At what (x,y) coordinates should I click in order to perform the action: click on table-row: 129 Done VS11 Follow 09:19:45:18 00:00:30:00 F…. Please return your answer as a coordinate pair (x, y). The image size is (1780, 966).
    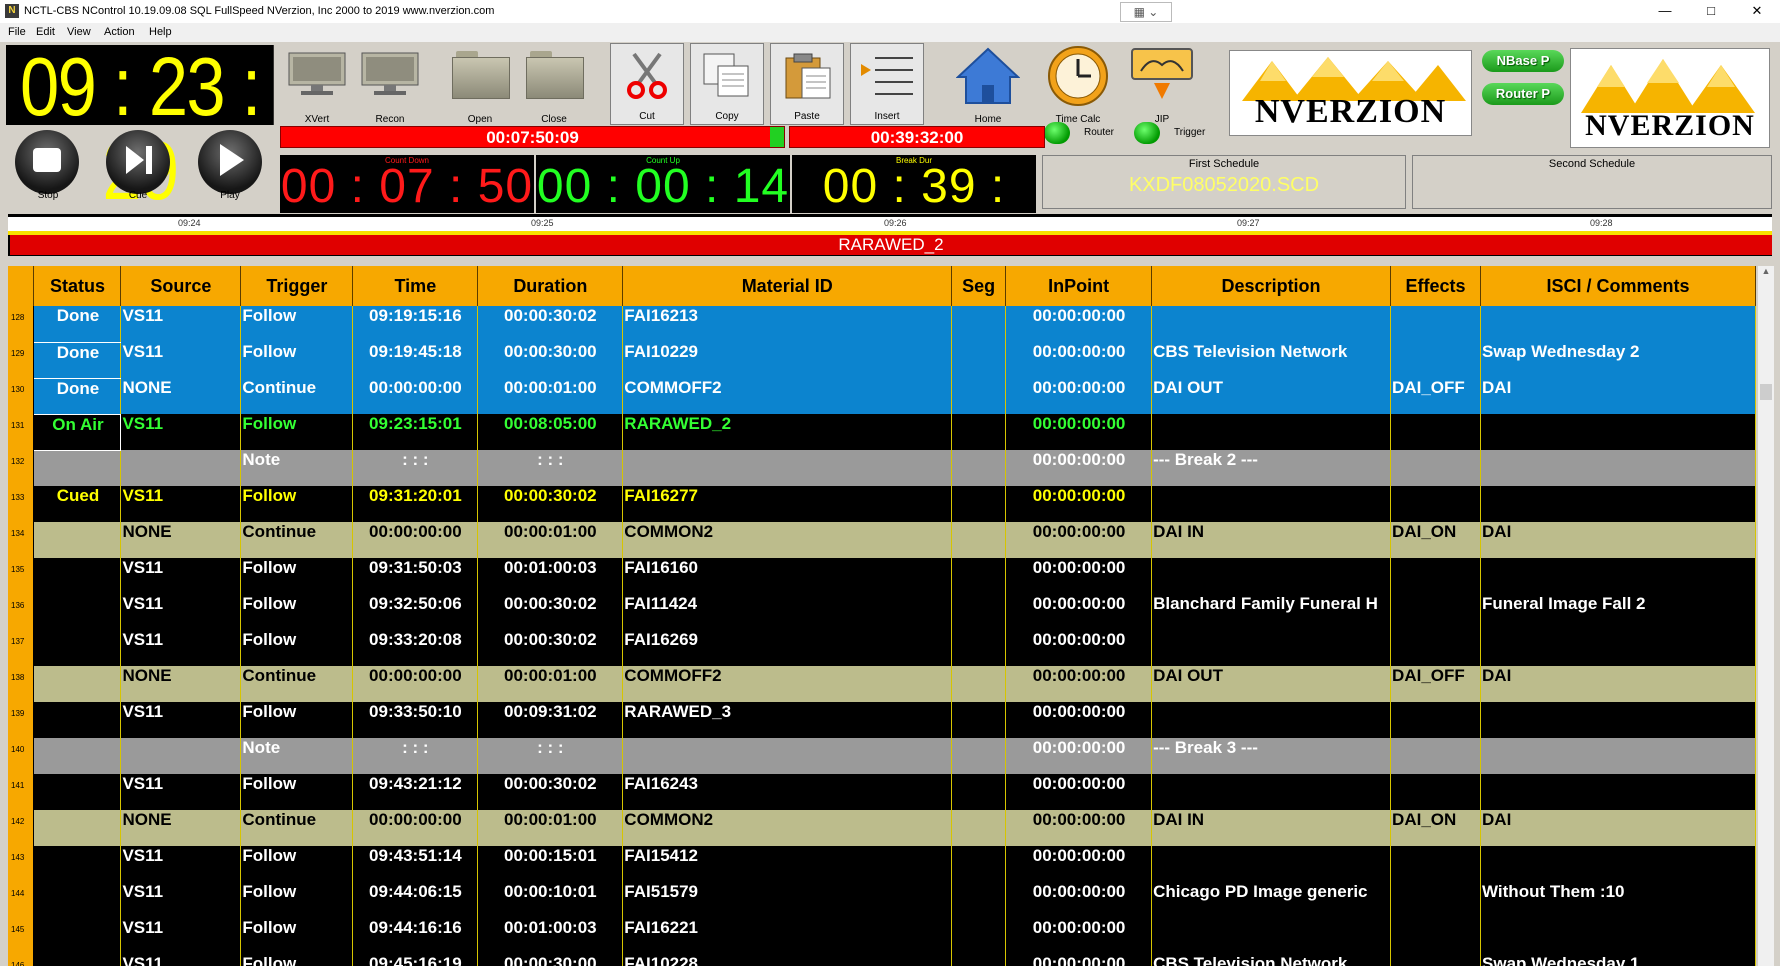
    Looking at the image, I should click on (882, 360).